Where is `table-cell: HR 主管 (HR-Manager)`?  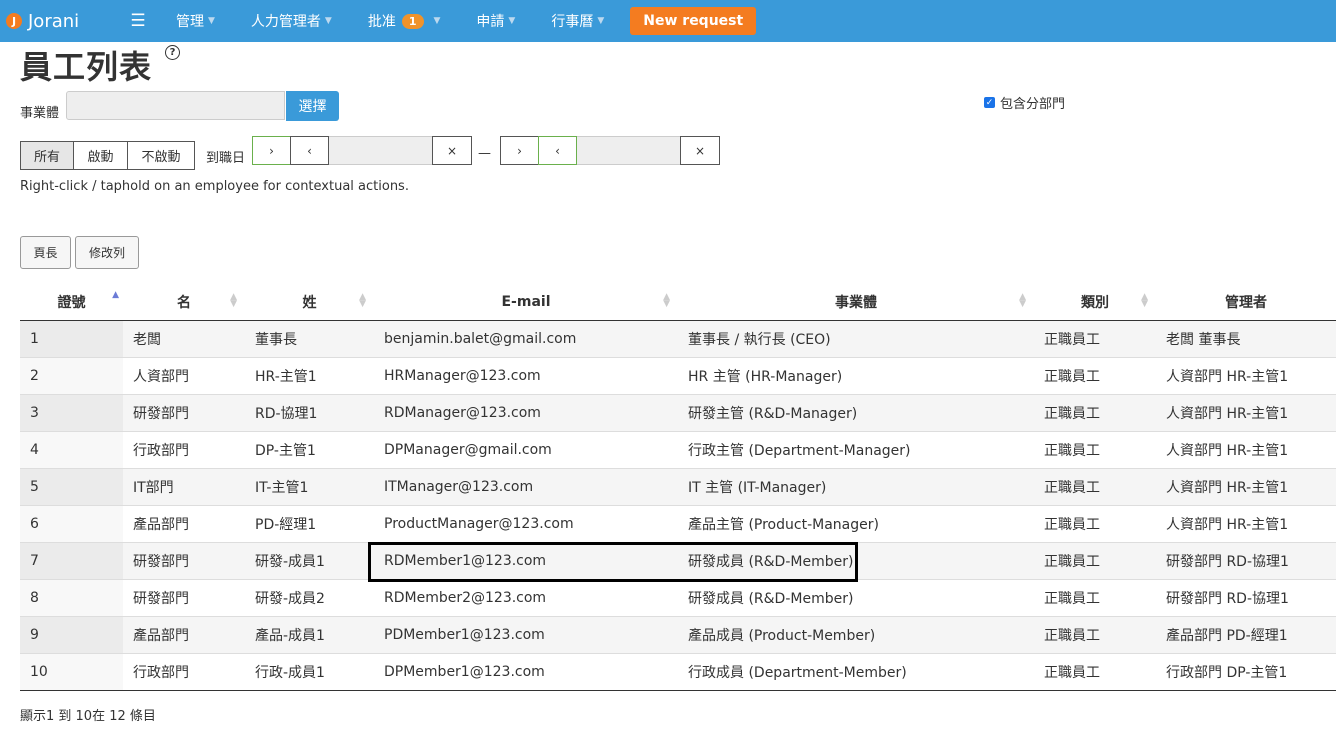 table-cell: HR 主管 (HR-Manager) is located at coordinates (856, 376).